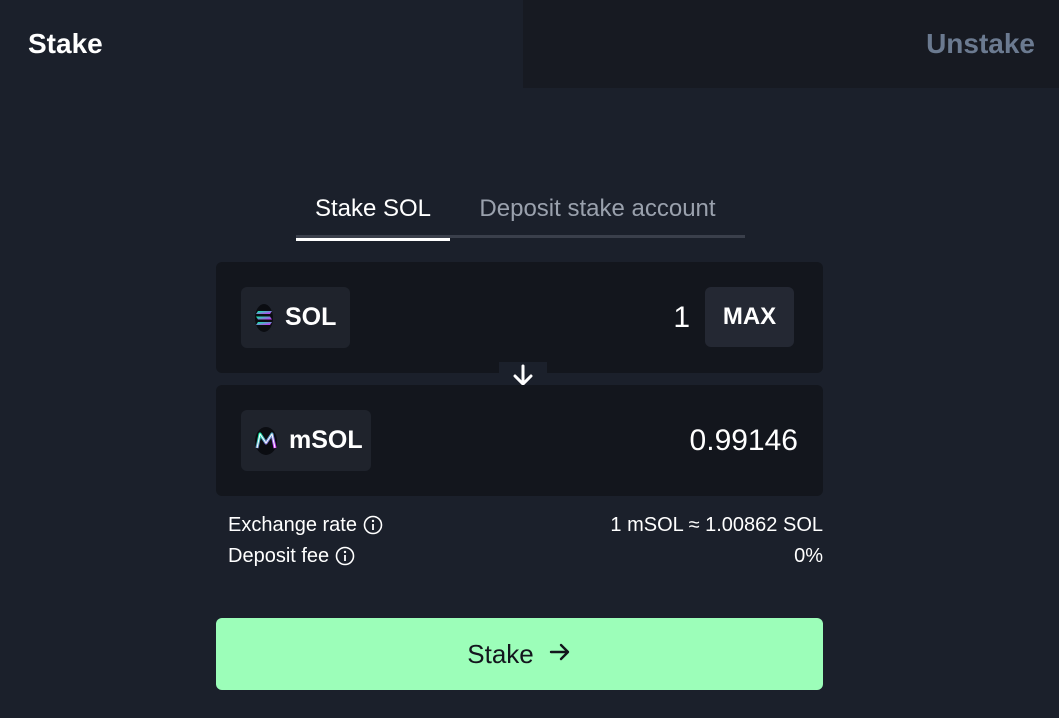 The image size is (1059, 718). What do you see at coordinates (560, 654) in the screenshot?
I see `arrow-right-icon` at bounding box center [560, 654].